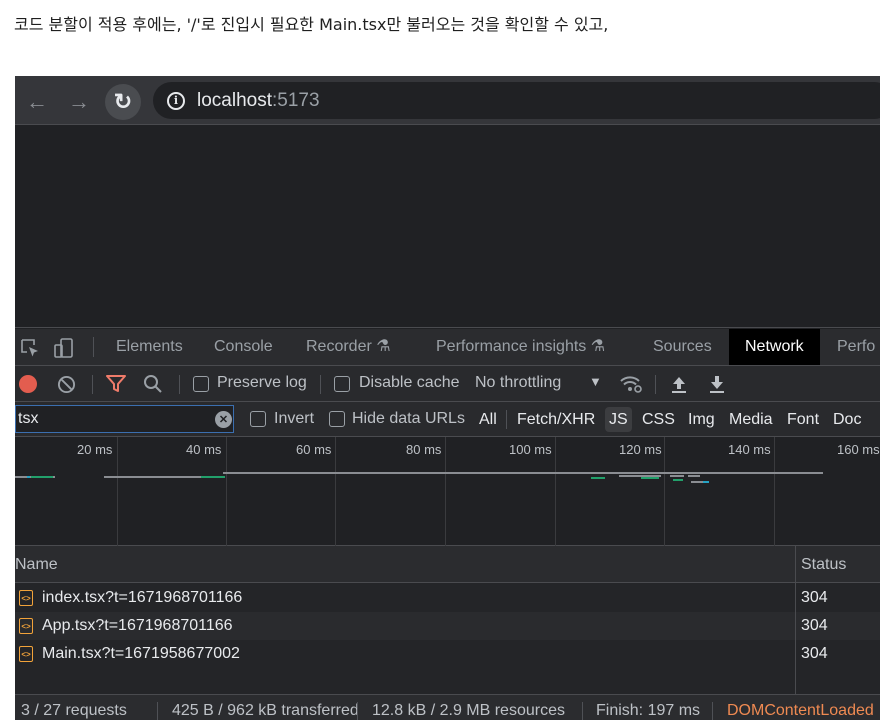 The height and width of the screenshot is (720, 880). What do you see at coordinates (447, 598) in the screenshot?
I see `table-row: <> index.tsx?t=1671968701166 304` at bounding box center [447, 598].